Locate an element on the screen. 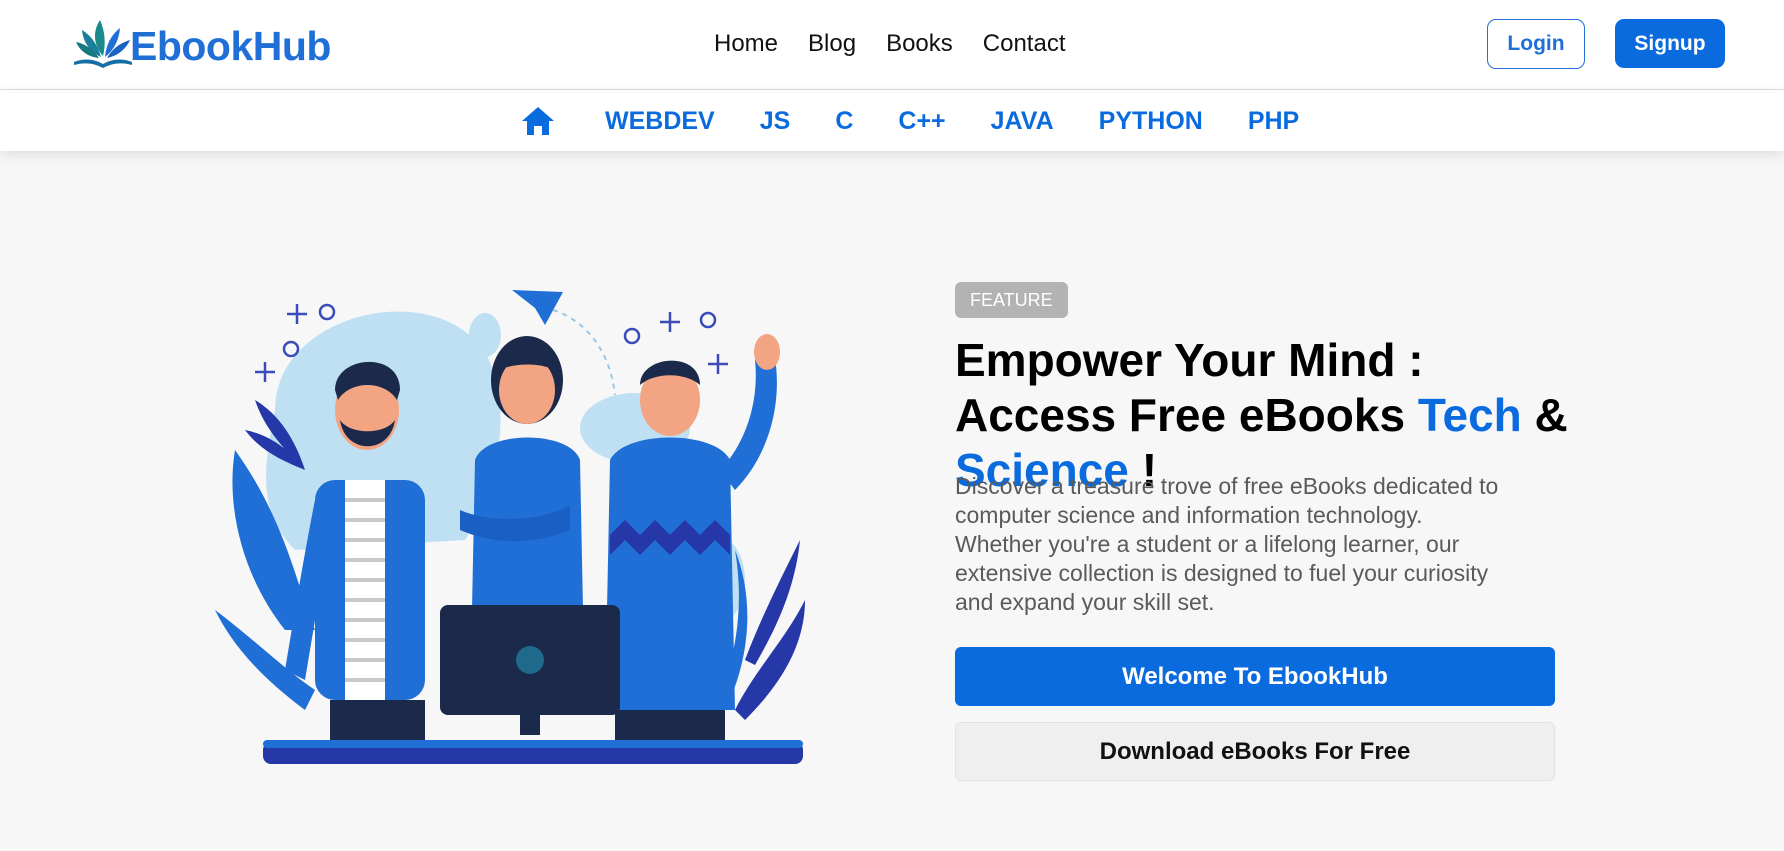 This screenshot has width=1784, height=851. headline-main: Empower Your Mind : Access Free eBooks is located at coordinates (1189, 387).